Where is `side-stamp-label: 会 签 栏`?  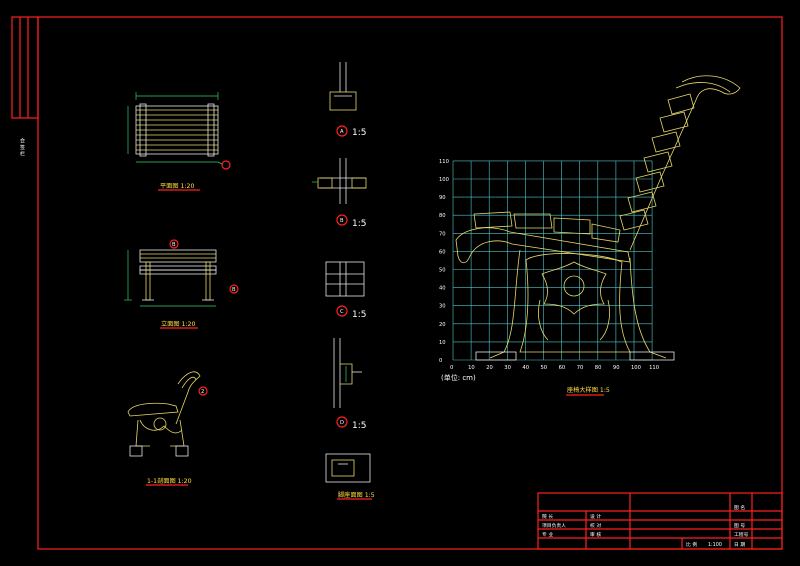
side-stamp-label: 会 签 栏 is located at coordinates (22, 147).